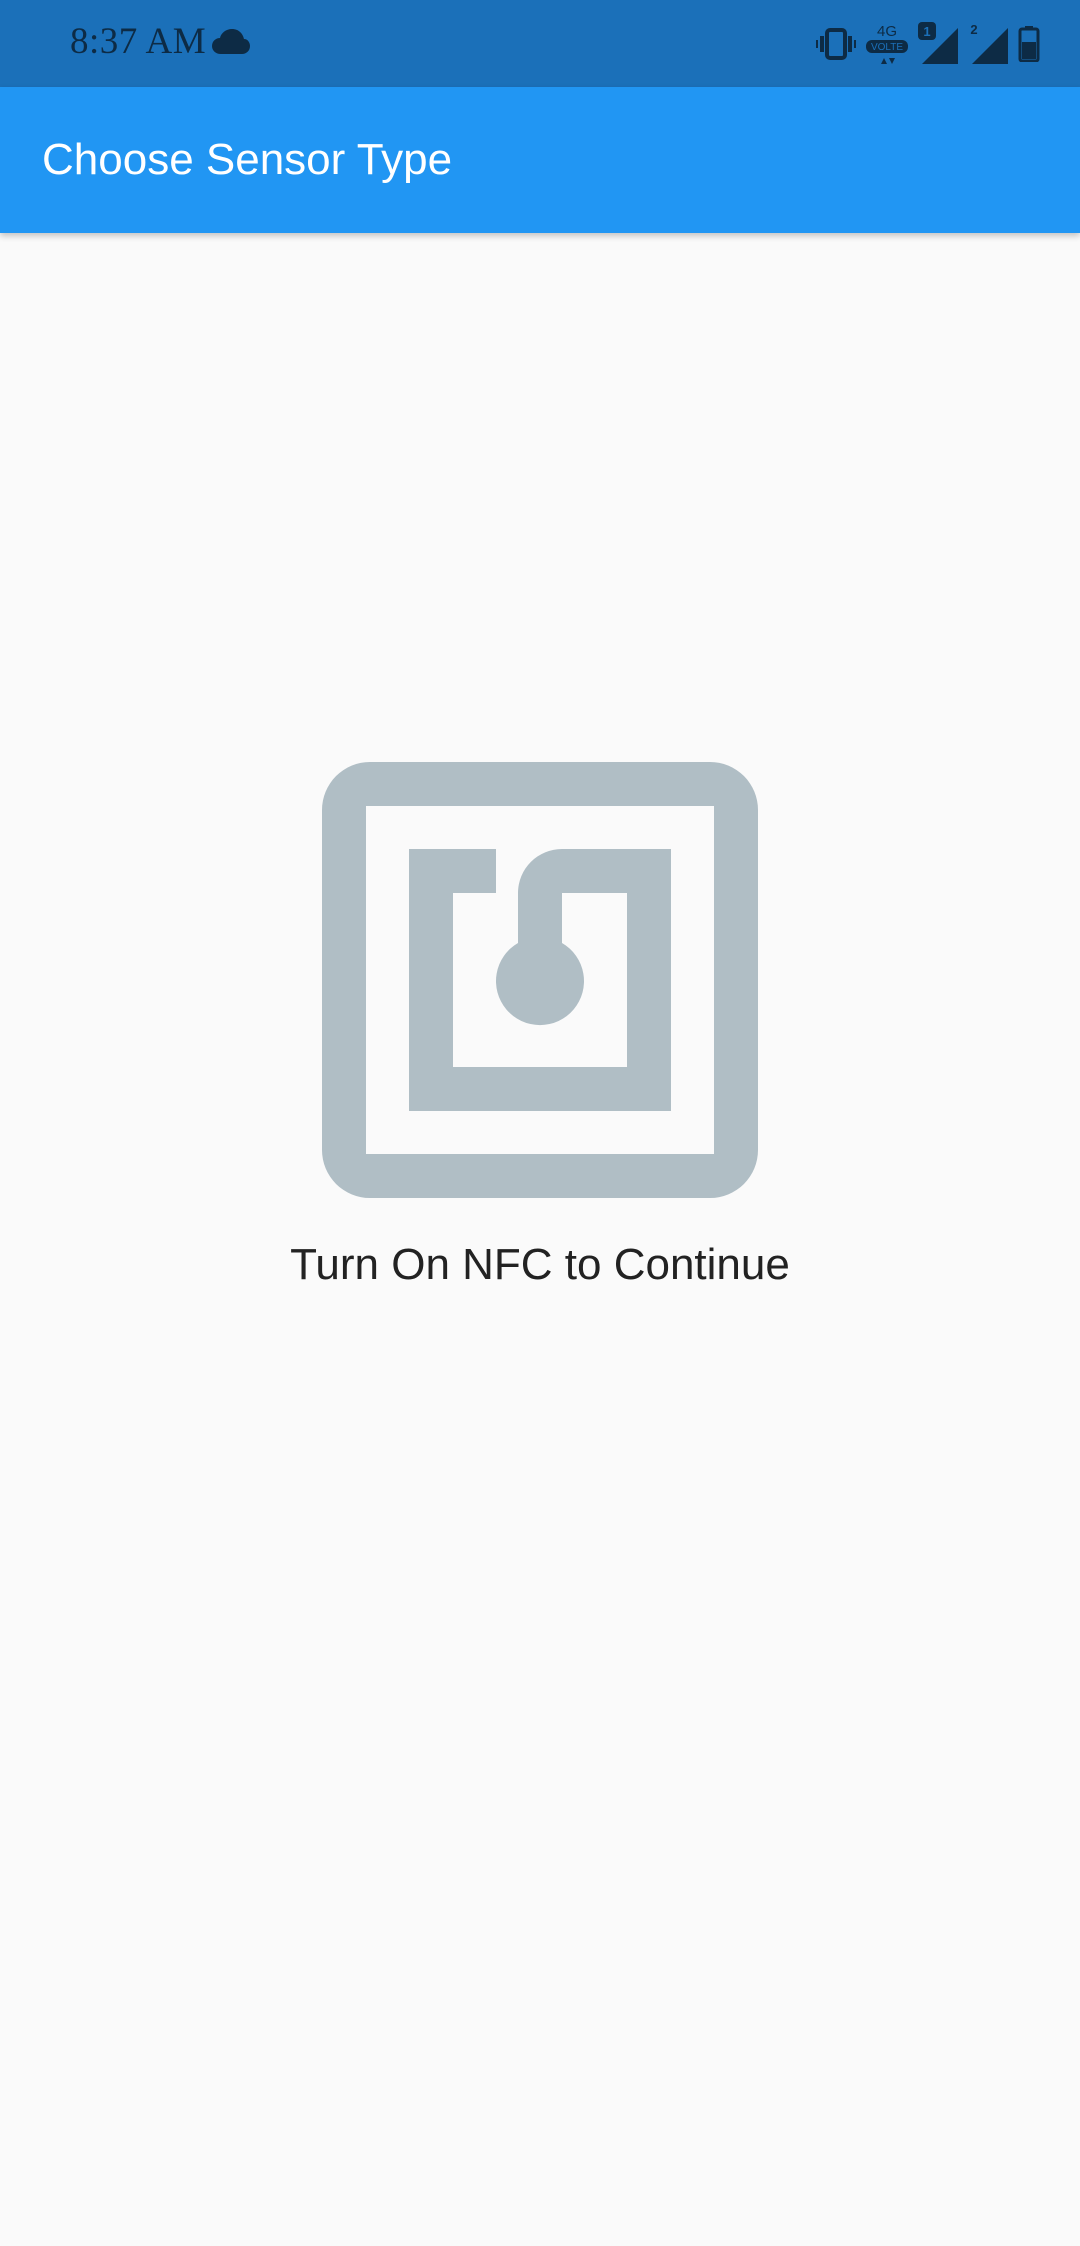  What do you see at coordinates (926, 31) in the screenshot?
I see `sim1-label: 1` at bounding box center [926, 31].